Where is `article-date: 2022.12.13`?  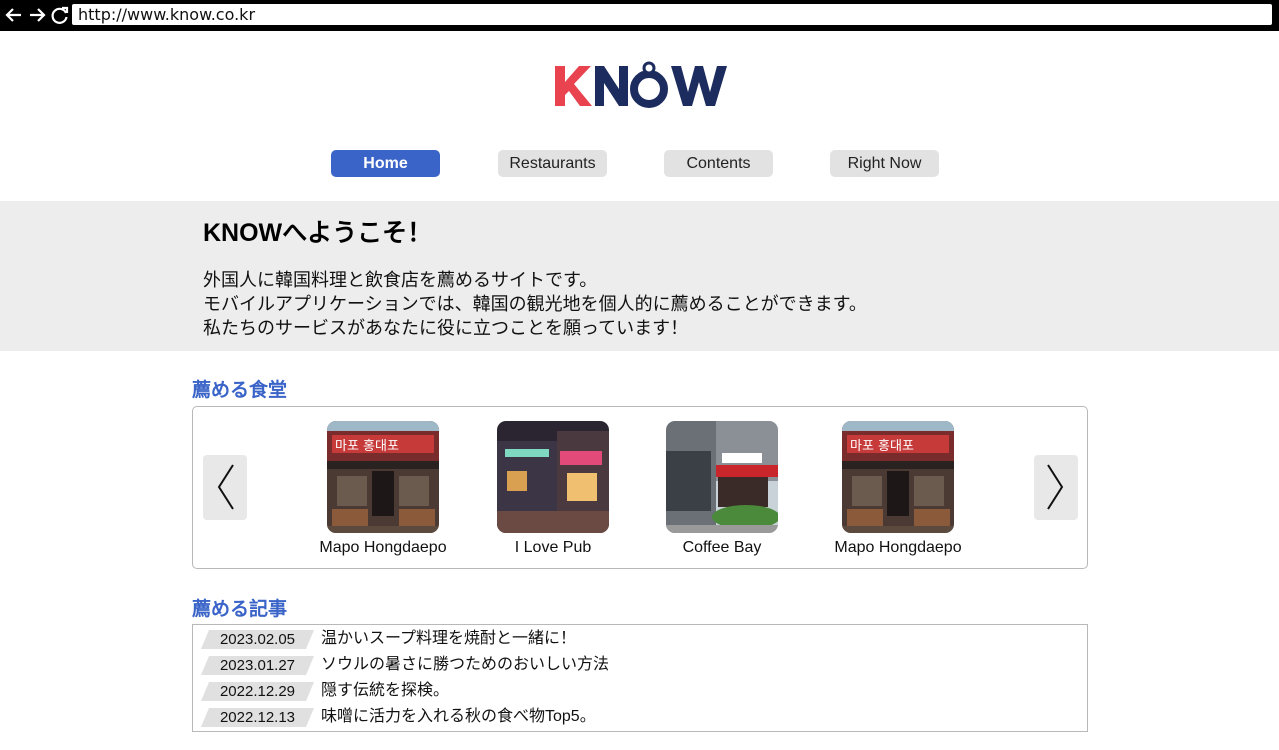 article-date: 2022.12.13 is located at coordinates (257, 717).